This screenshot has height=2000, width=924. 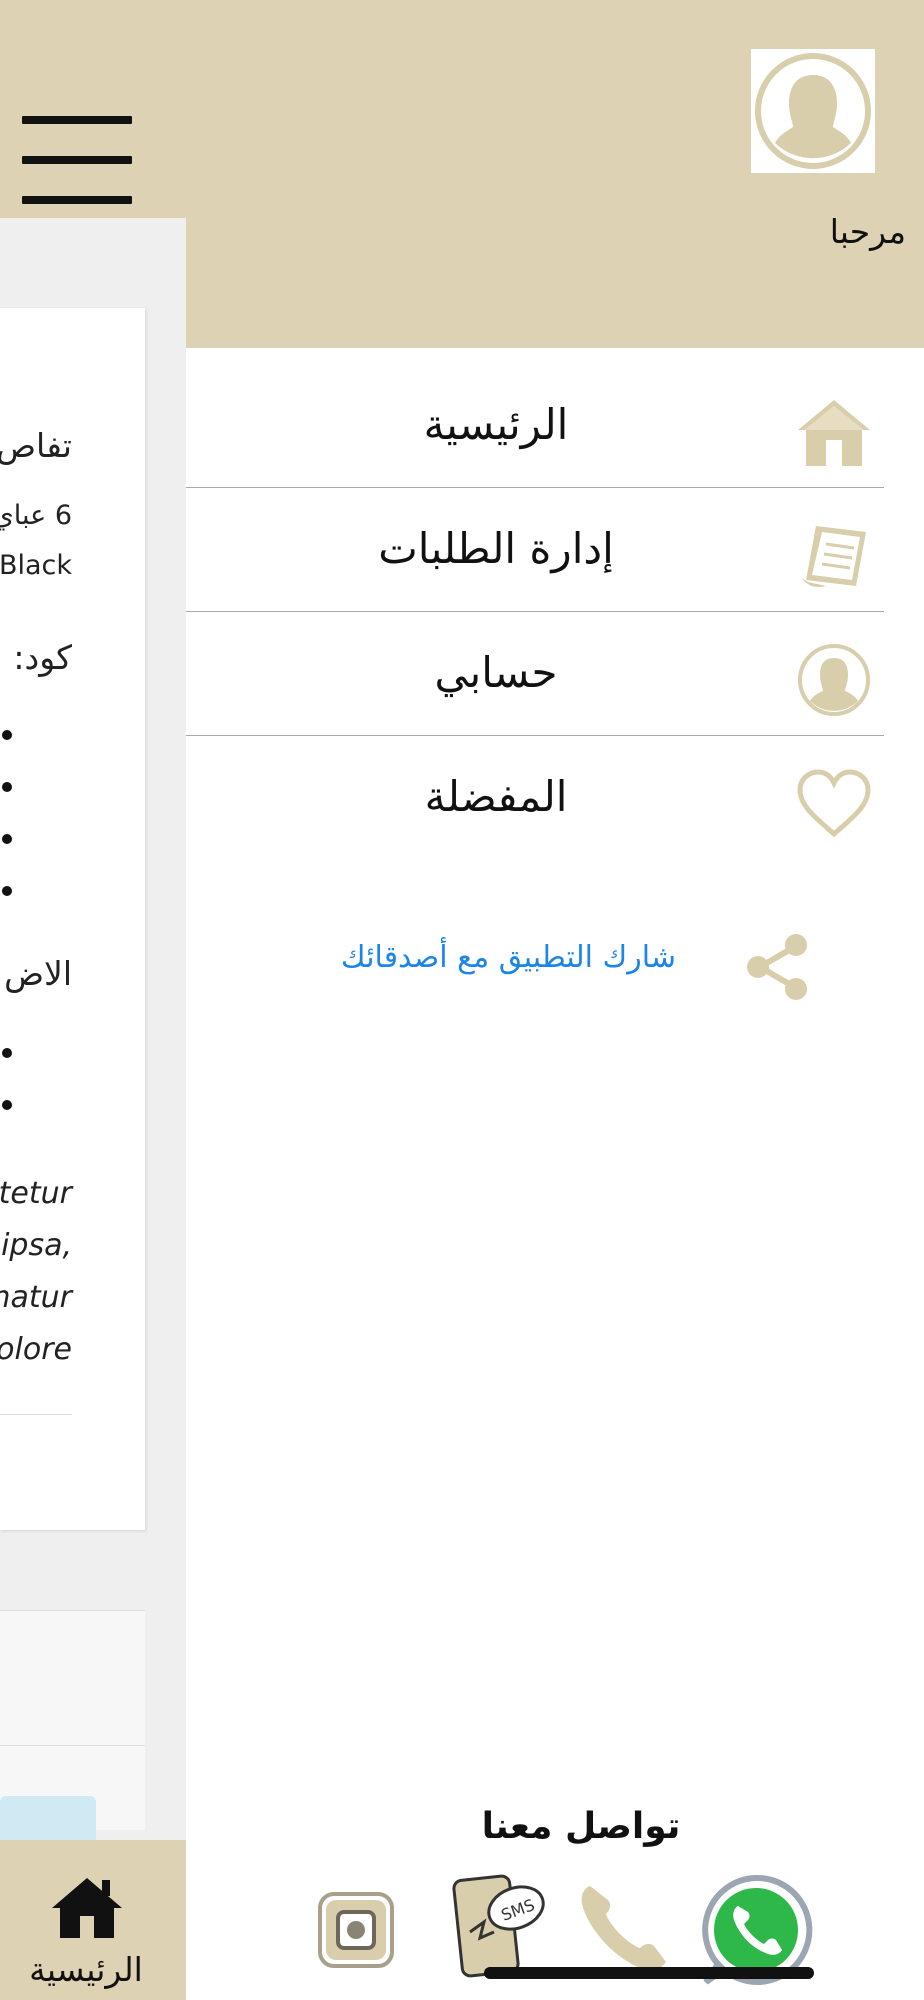 I want to click on user-avatar-icon, so click(x=813, y=111).